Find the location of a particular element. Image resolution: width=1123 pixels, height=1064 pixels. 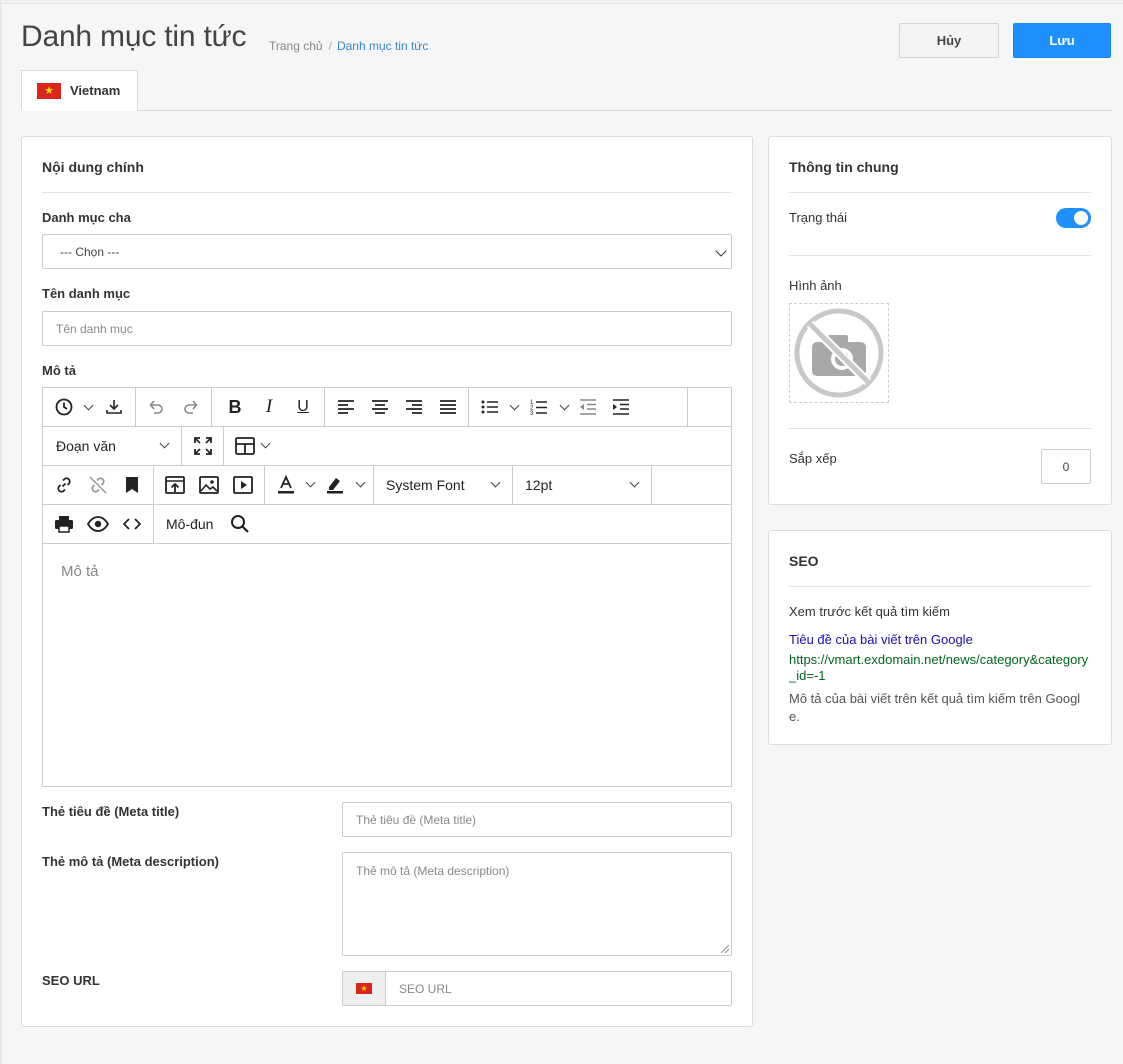

sort-order-value: 0 is located at coordinates (1066, 466).